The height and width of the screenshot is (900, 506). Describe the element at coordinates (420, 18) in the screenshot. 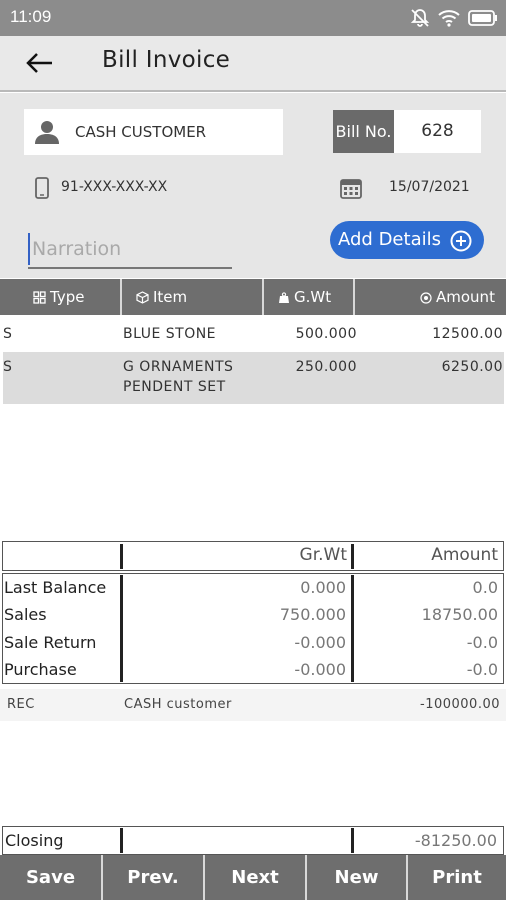

I see `notifications-off-icon` at that location.